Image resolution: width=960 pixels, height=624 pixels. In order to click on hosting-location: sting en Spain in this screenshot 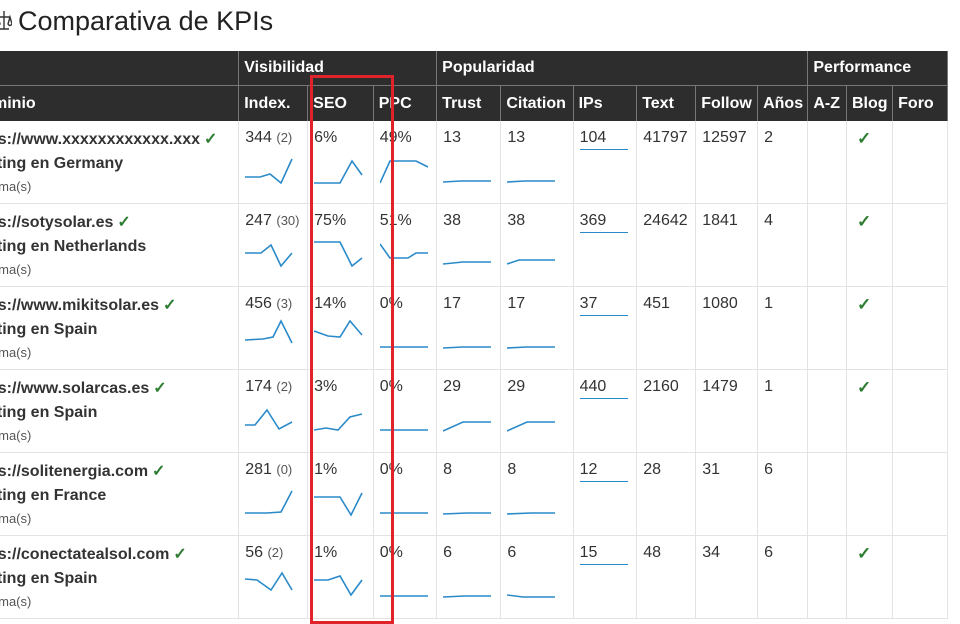, I will do `click(49, 578)`.